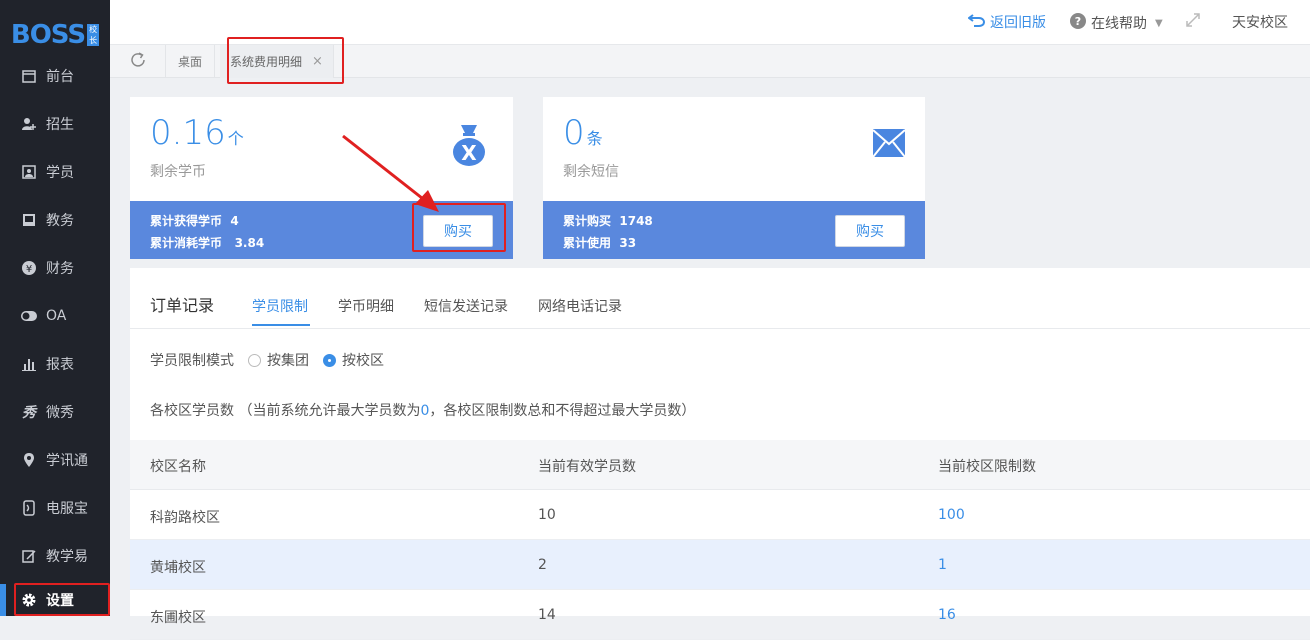 The width and height of the screenshot is (1310, 640). Describe the element at coordinates (67, 461) in the screenshot. I see `sidebar-item-label: 学讯通` at that location.